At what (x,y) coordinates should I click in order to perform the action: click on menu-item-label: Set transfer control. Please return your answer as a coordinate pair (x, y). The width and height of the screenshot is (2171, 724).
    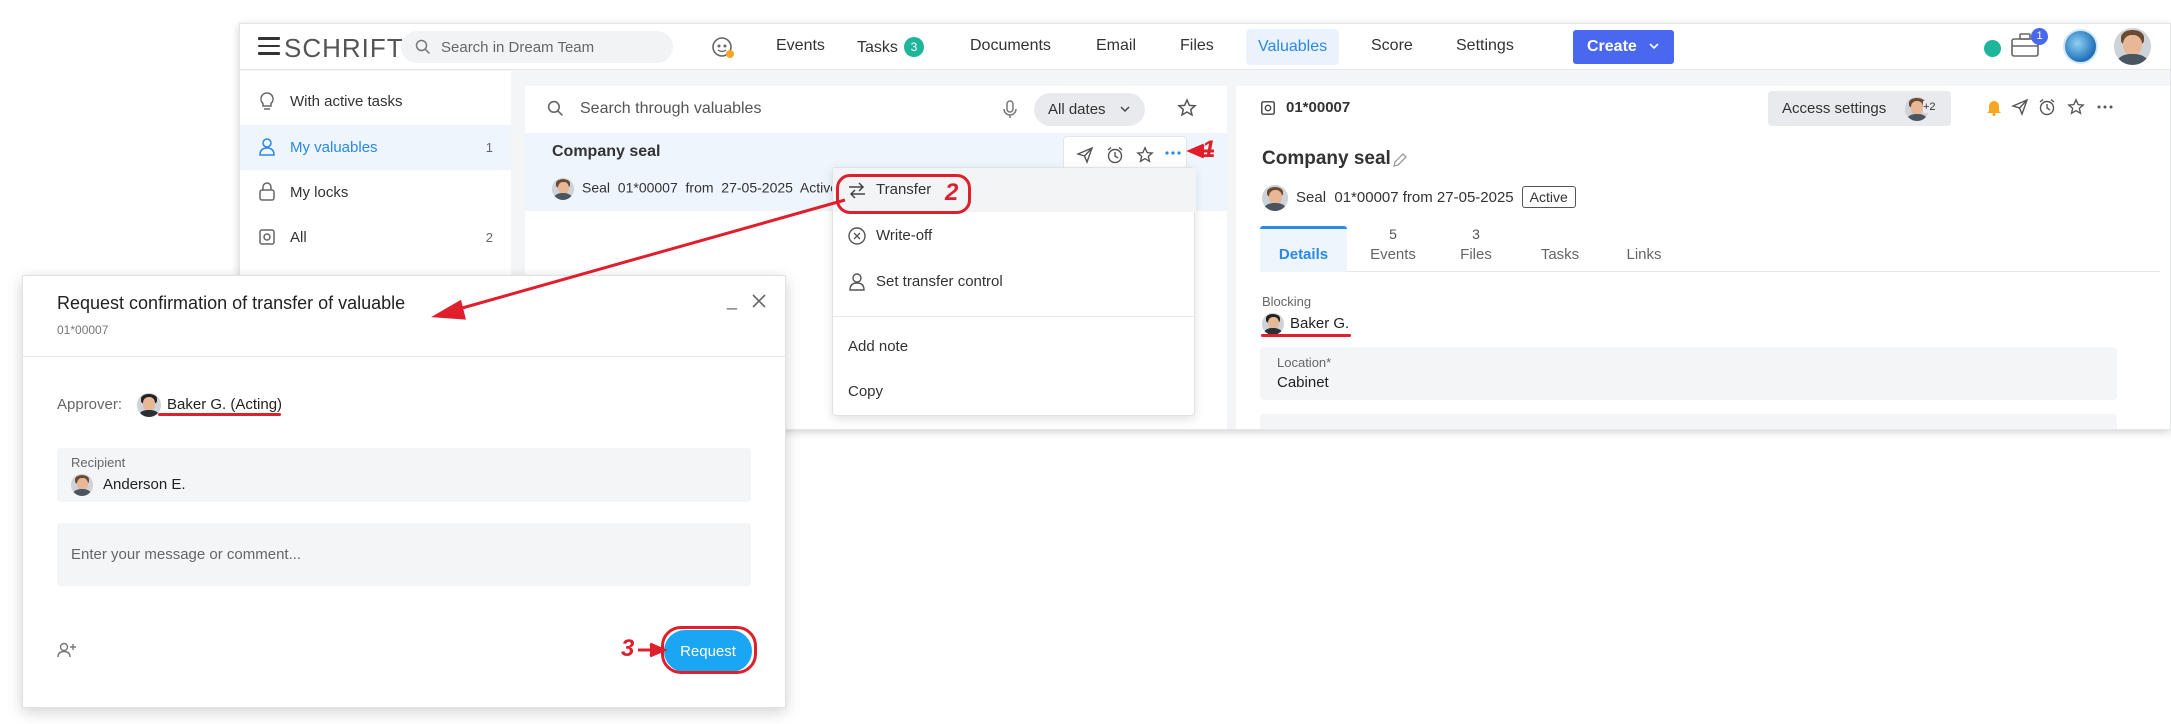
    Looking at the image, I should click on (939, 281).